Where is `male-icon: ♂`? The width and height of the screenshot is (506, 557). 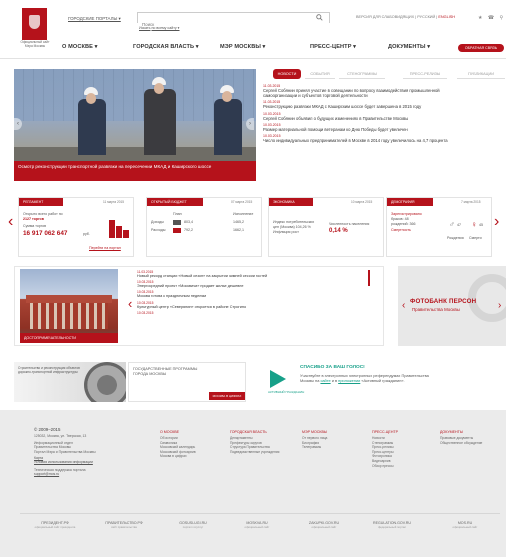 male-icon: ♂ is located at coordinates (452, 224).